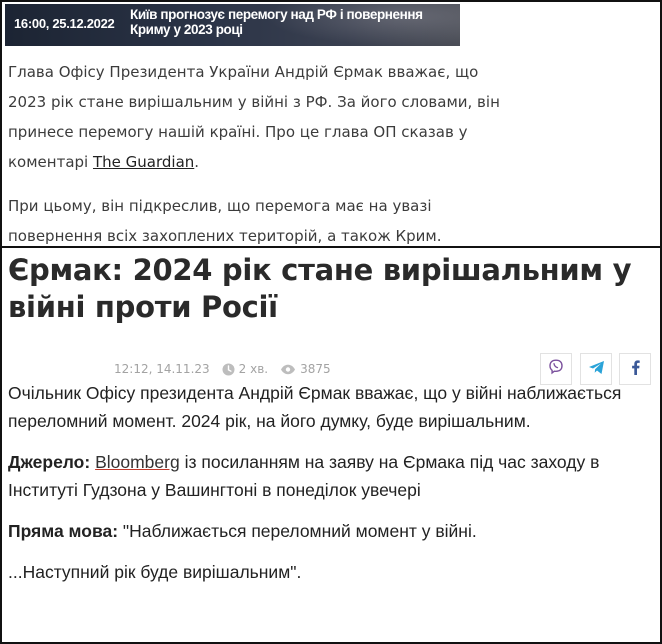  Describe the element at coordinates (331, 247) in the screenshot. I see `panel-divider` at that location.